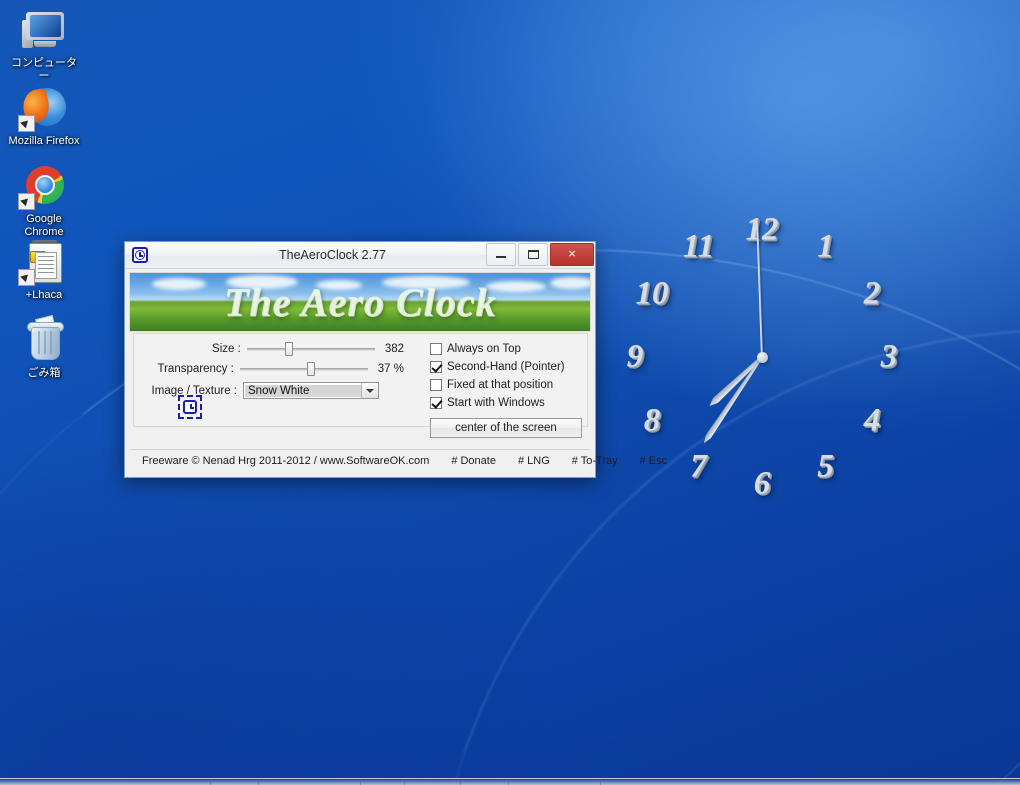 The image size is (1020, 785). I want to click on chevron-down-icon, so click(369, 390).